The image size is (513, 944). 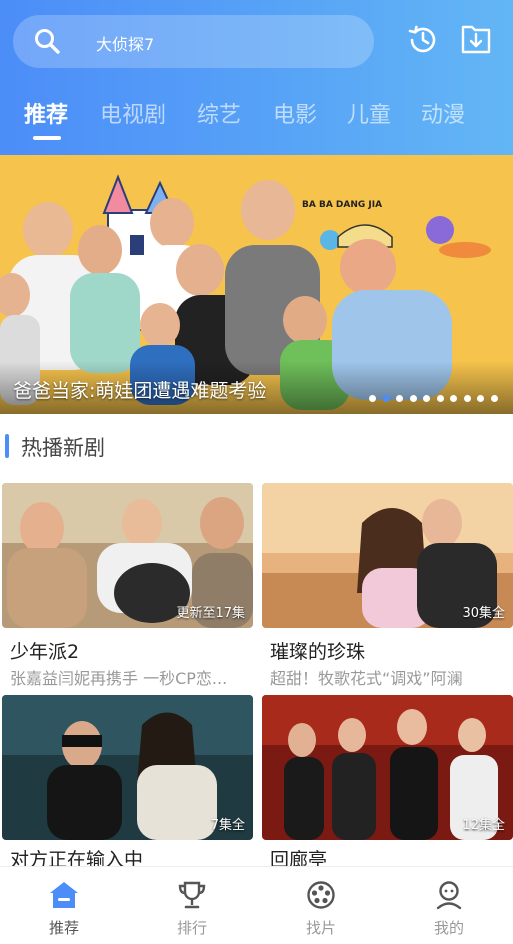 I want to click on nav-label: 我的, so click(x=448, y=928).